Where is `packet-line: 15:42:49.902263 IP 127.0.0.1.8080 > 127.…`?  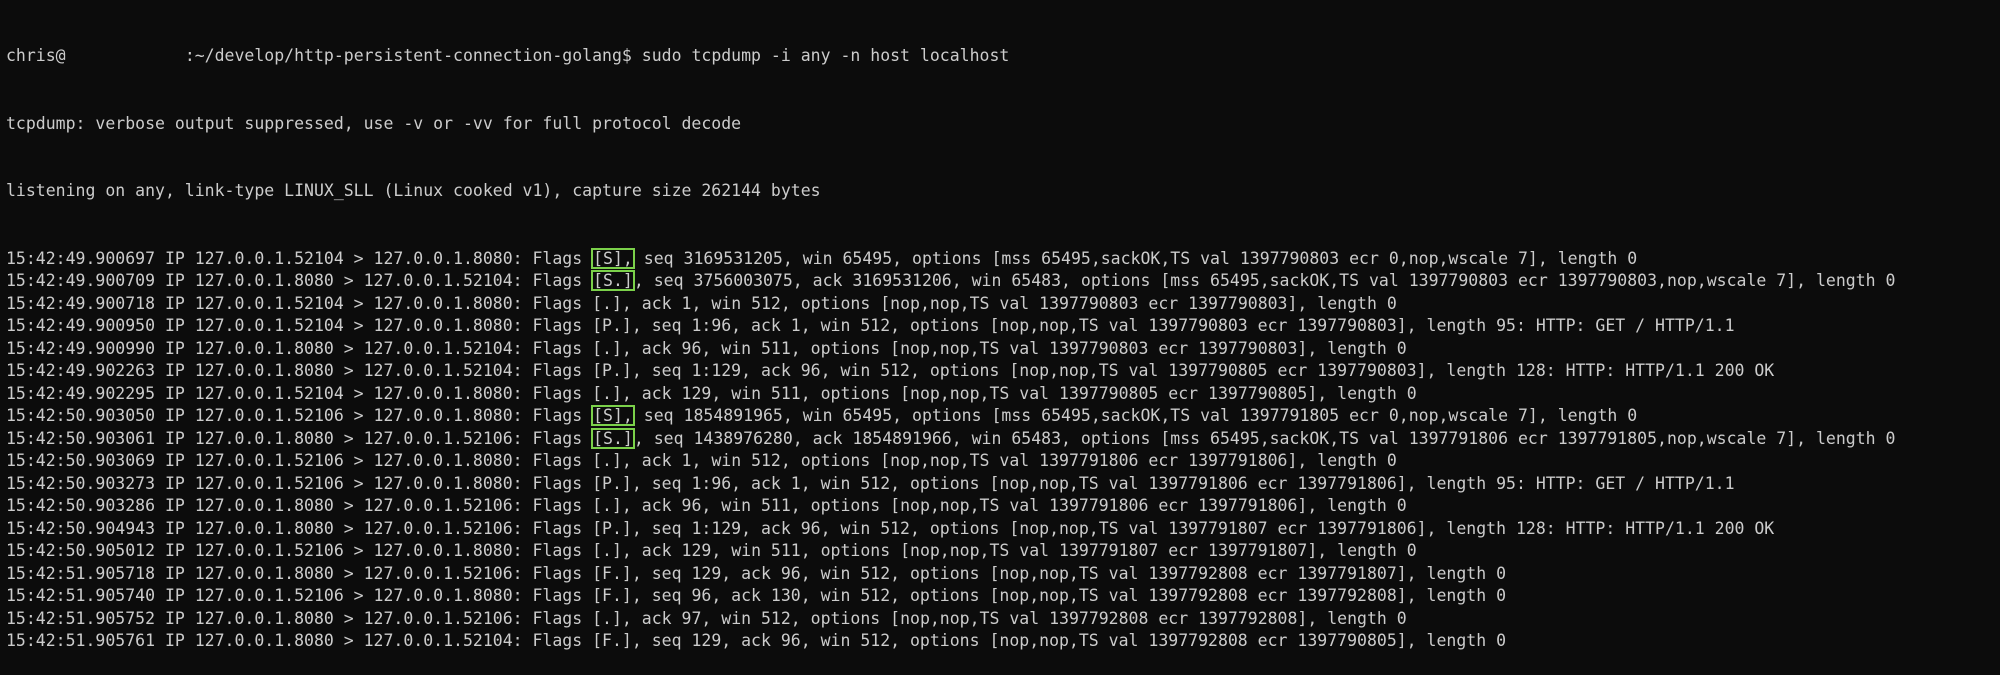 packet-line: 15:42:49.902263 IP 127.0.0.1.8080 > 127.… is located at coordinates (1003, 371).